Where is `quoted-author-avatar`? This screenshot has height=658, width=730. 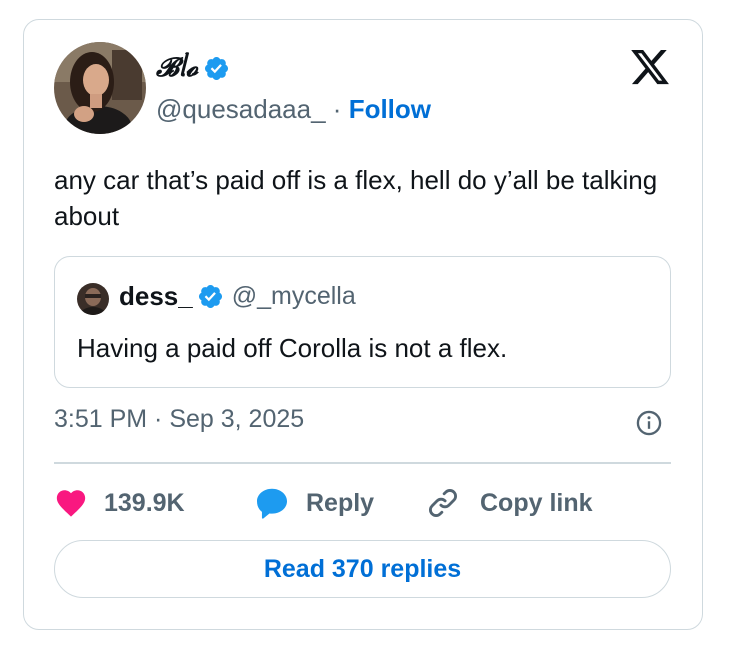
quoted-author-avatar is located at coordinates (93, 299).